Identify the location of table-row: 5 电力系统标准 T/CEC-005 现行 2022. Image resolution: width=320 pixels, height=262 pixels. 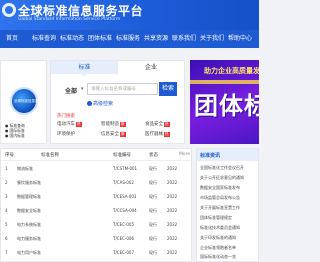
(96, 225).